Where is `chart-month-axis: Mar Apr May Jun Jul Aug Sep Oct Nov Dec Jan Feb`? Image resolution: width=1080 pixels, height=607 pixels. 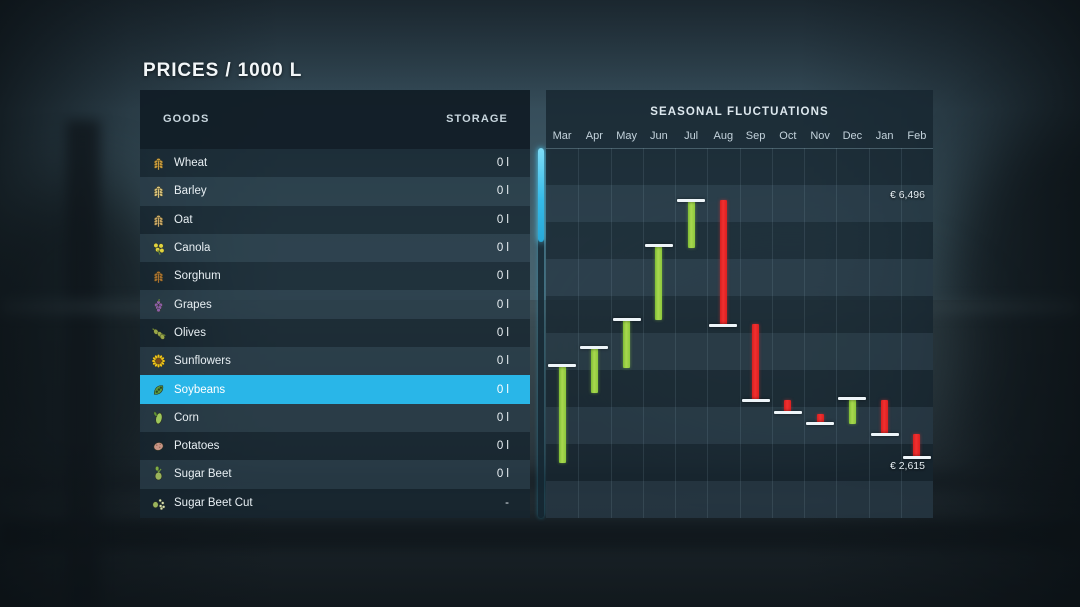
chart-month-axis: Mar Apr May Jun Jul Aug Sep Oct Nov Dec Jan Feb is located at coordinates (739, 140).